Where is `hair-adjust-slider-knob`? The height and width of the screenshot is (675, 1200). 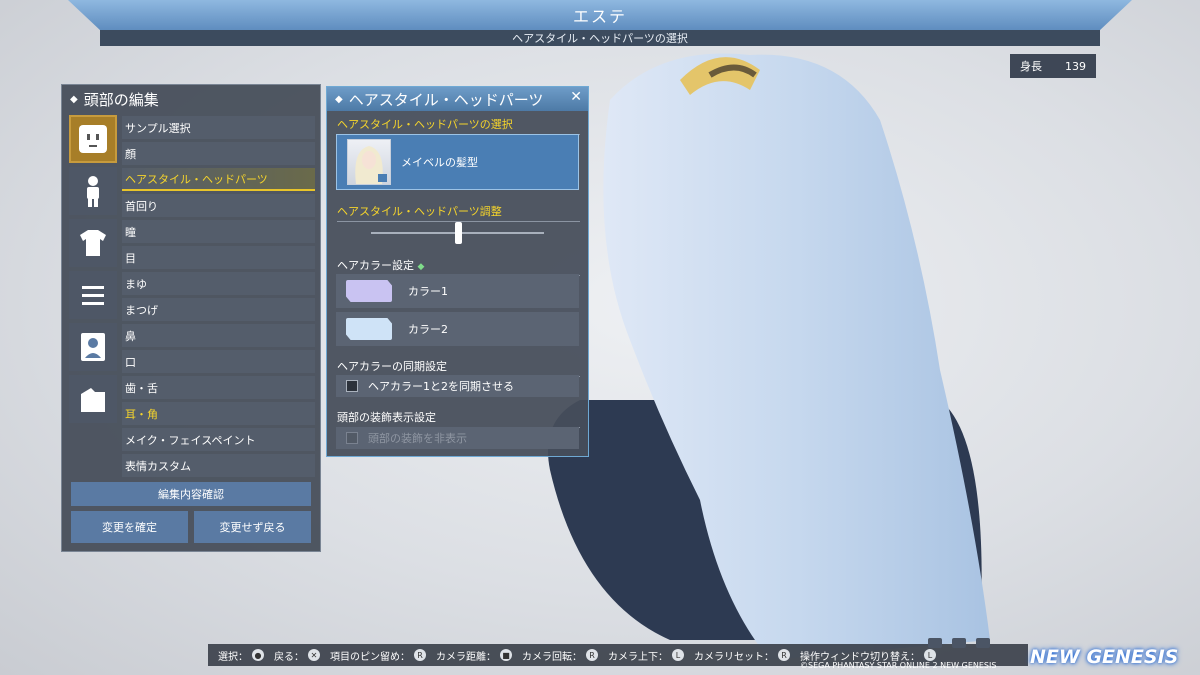
hair-adjust-slider-knob is located at coordinates (458, 233).